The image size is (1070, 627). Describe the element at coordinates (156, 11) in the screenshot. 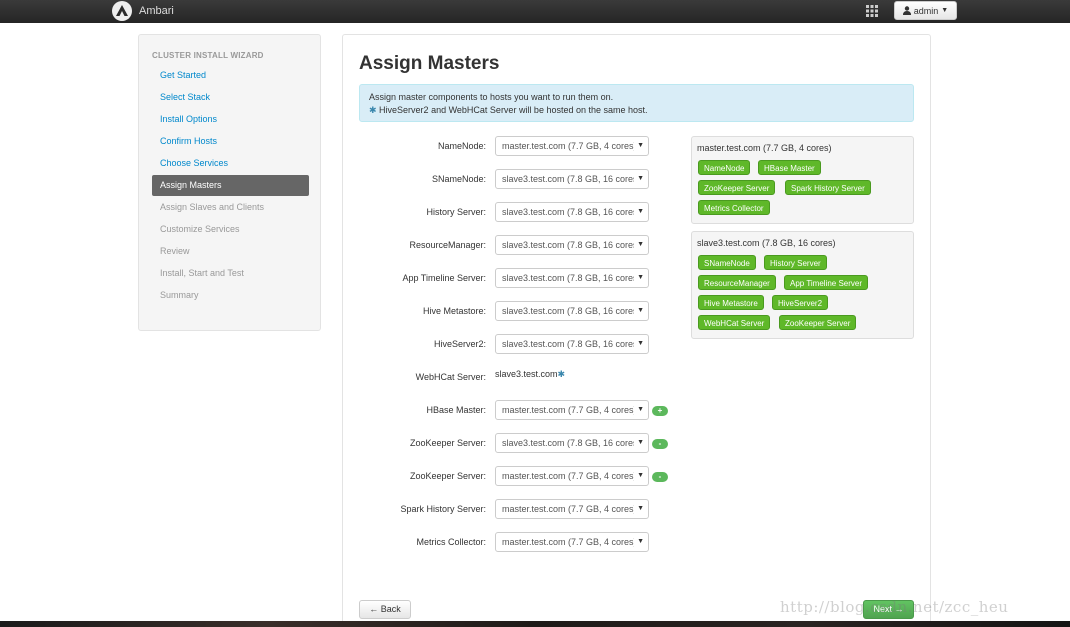

I see `brand-name: Ambari` at that location.